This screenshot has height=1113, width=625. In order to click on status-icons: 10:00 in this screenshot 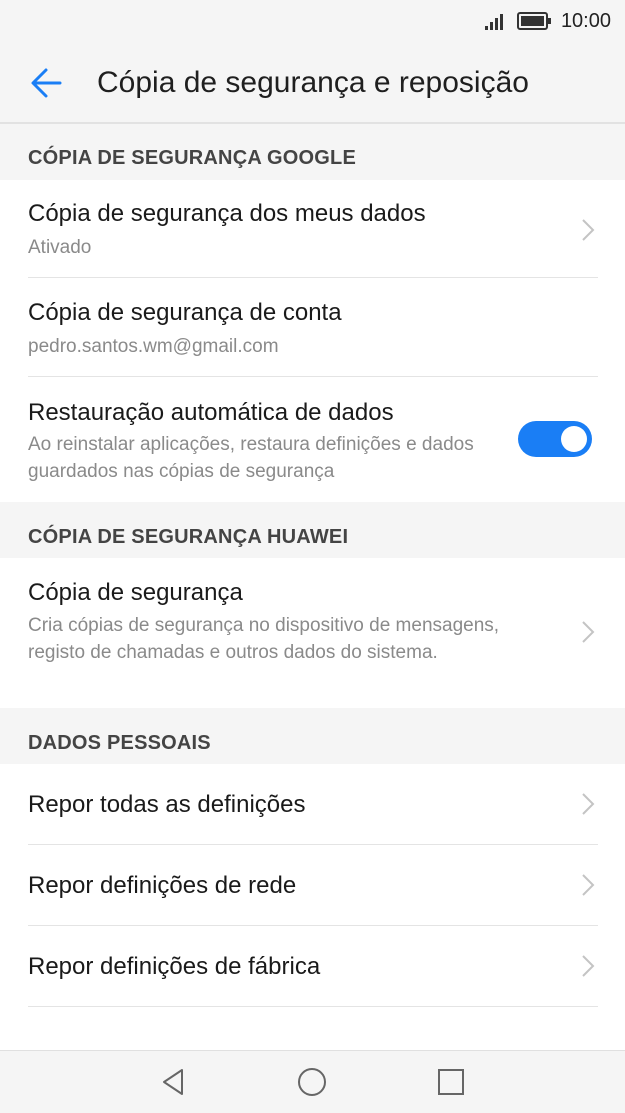, I will do `click(547, 20)`.